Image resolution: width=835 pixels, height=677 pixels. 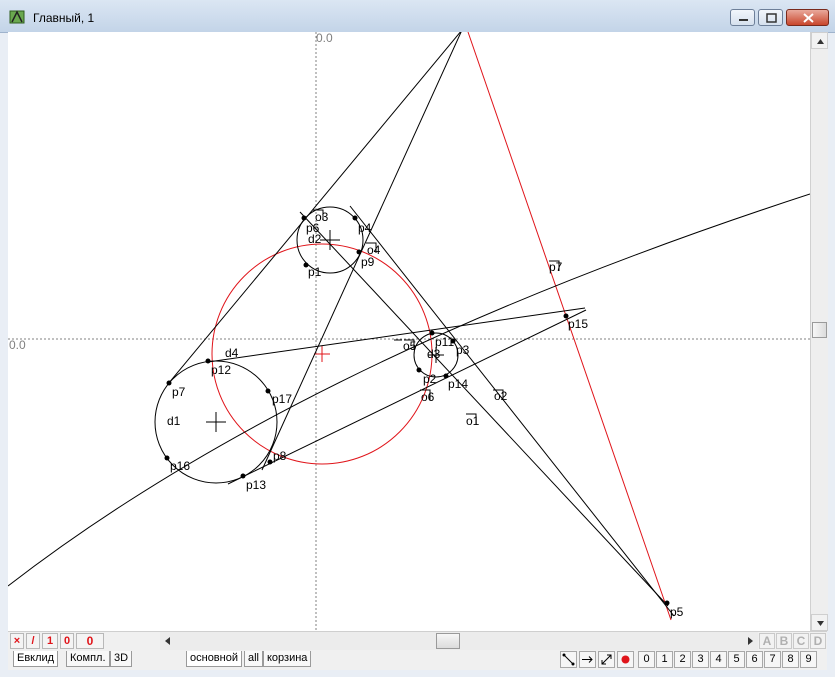 What do you see at coordinates (88, 659) in the screenshot?
I see `tab-compl: Компл.` at bounding box center [88, 659].